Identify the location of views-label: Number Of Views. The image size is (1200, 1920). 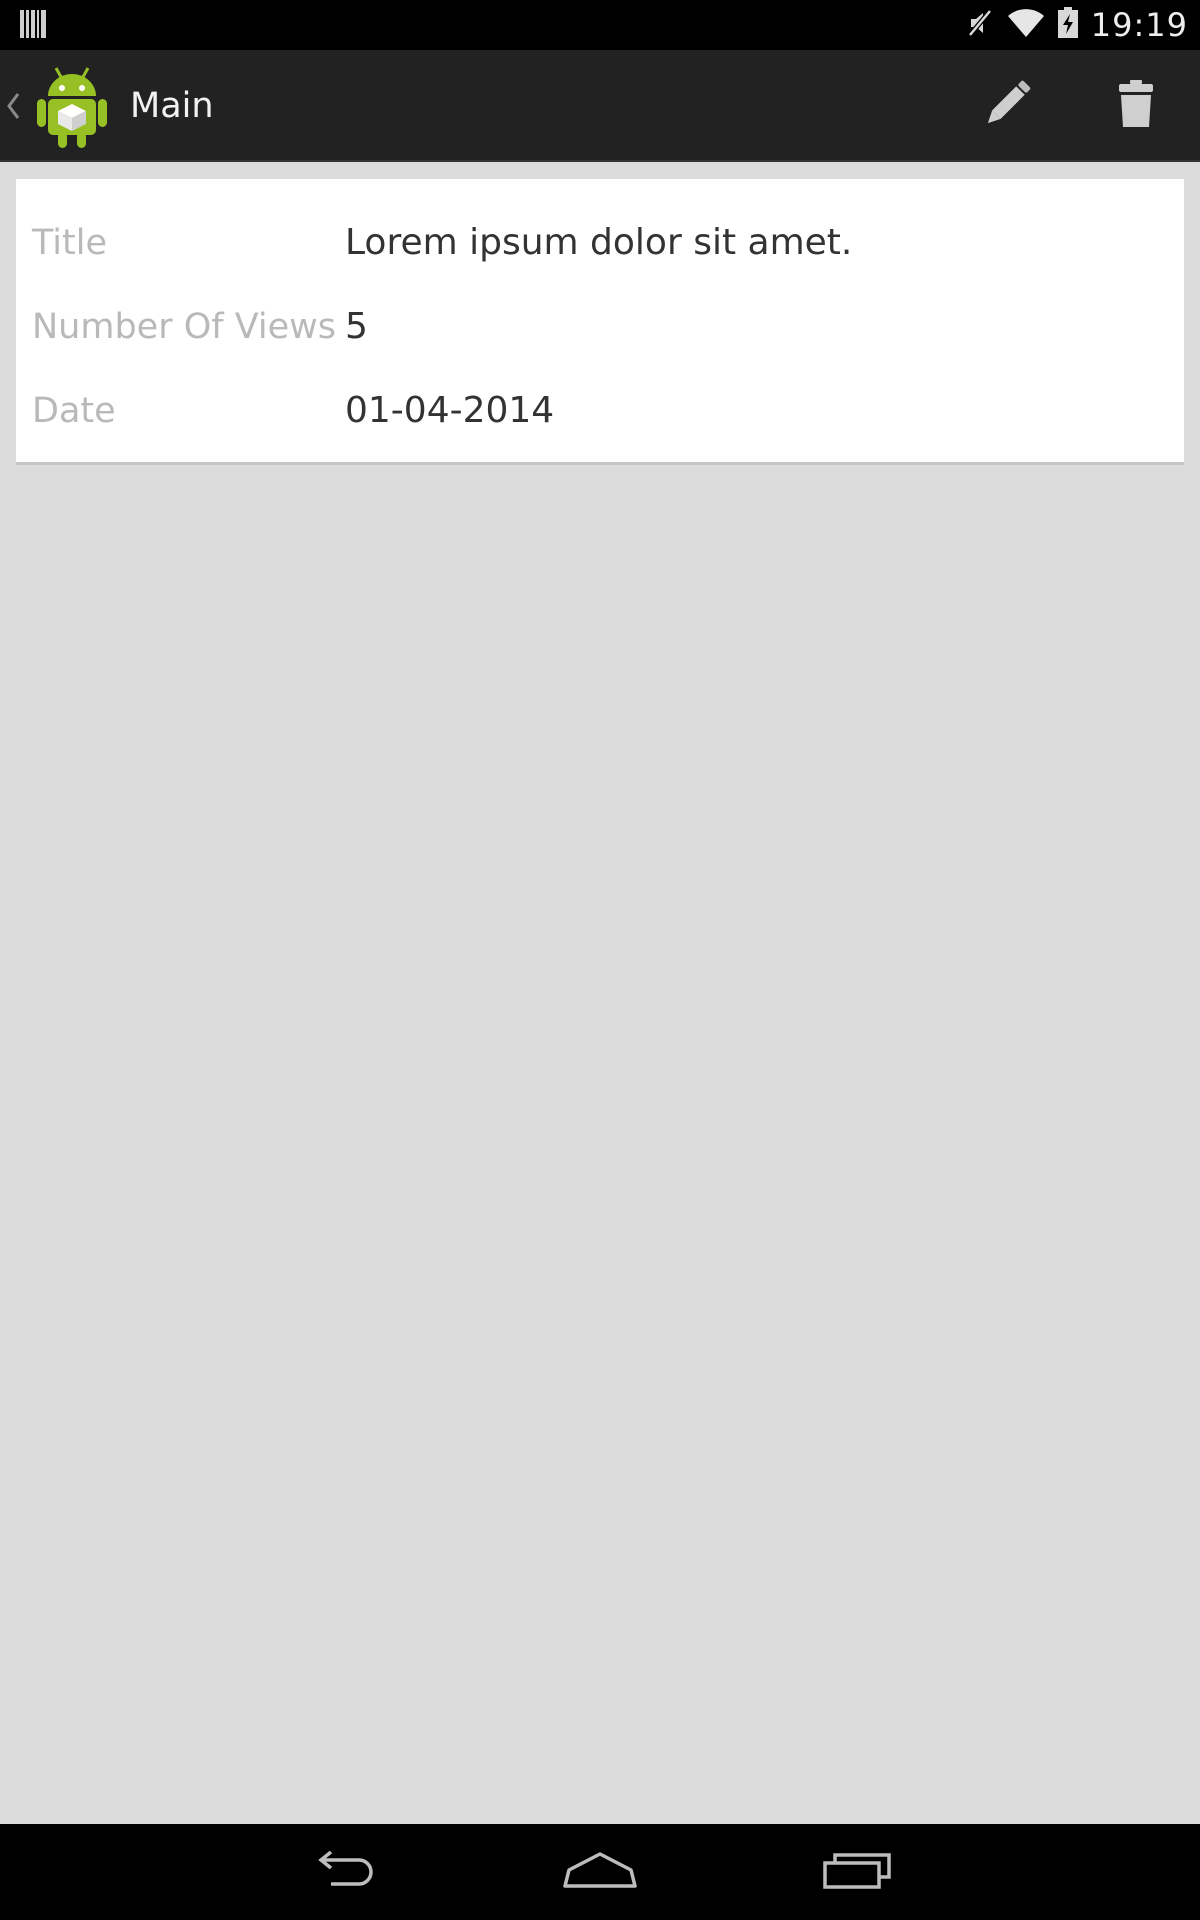
(184, 327).